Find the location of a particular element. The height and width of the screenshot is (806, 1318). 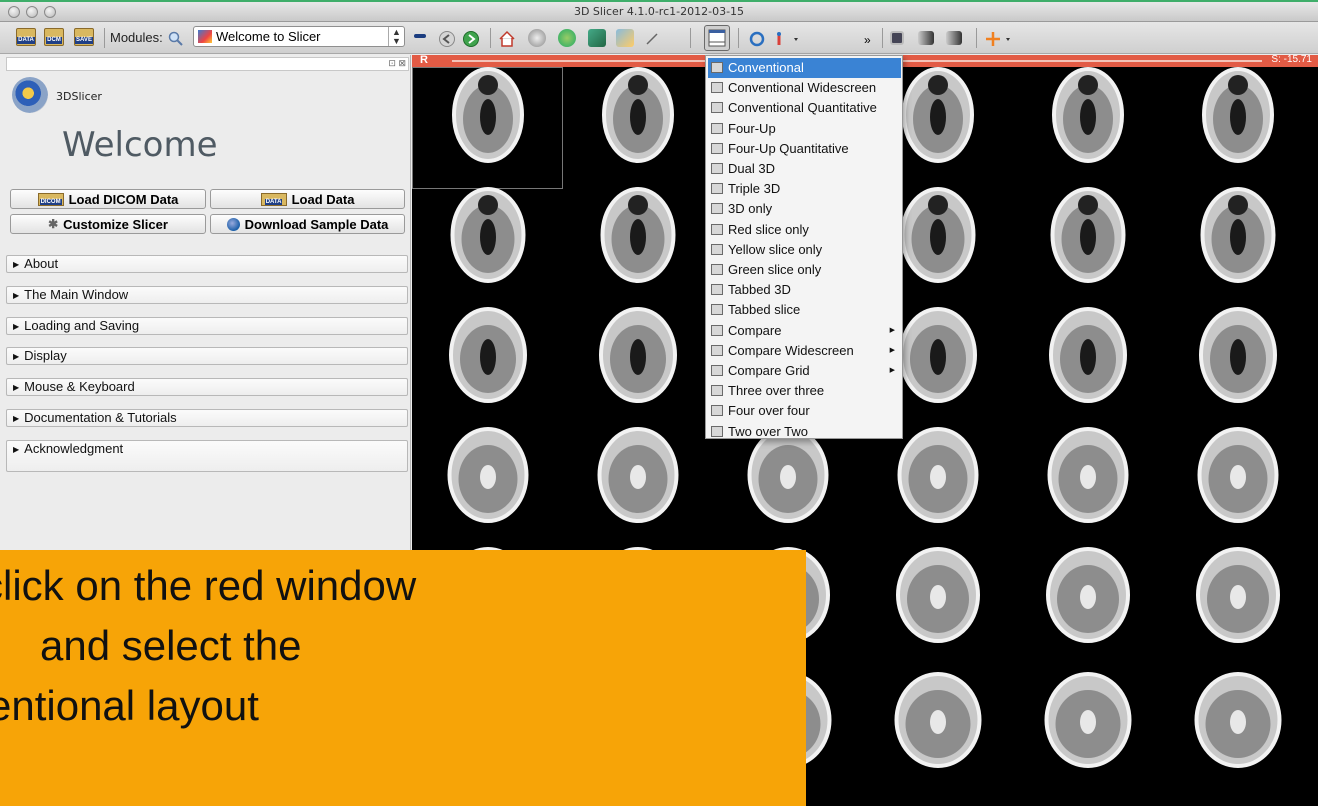

editor-icon is located at coordinates (625, 38).